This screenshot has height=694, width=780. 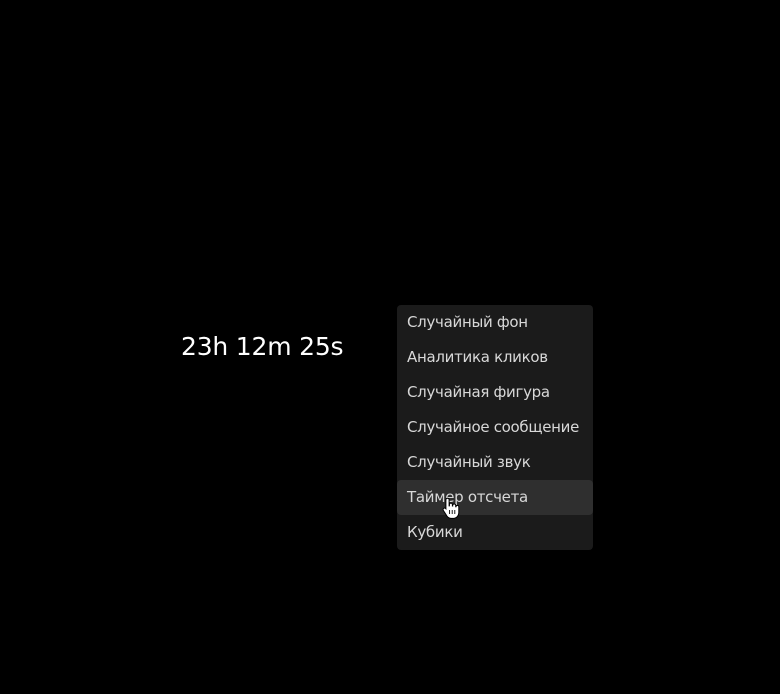 I want to click on menu-item-countdown-timer: Таймер отсчета, so click(x=495, y=497).